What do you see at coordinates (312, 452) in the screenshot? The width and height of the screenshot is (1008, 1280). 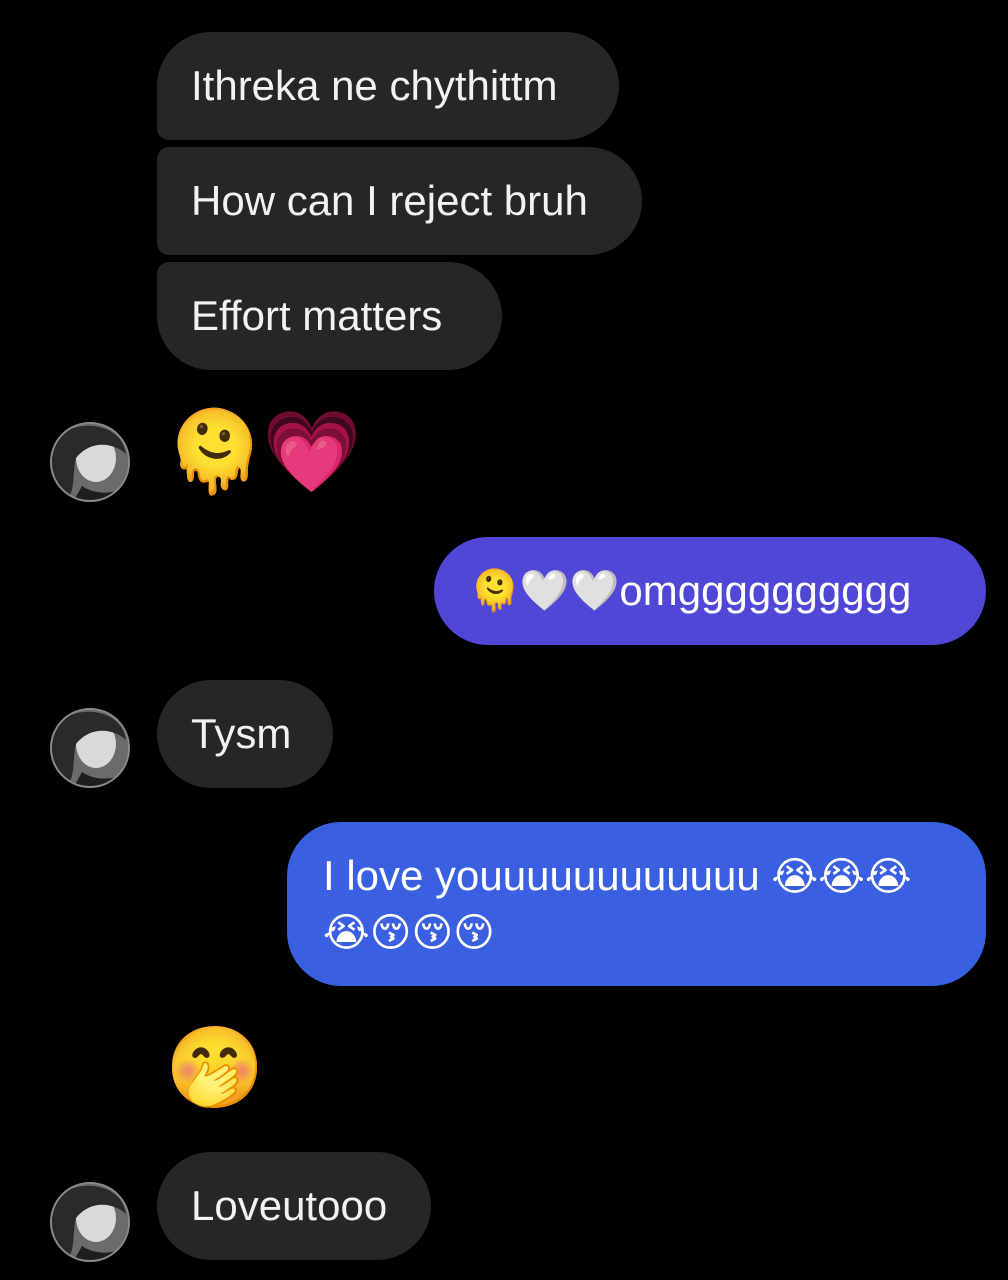 I see `heart-emoji: 💗` at bounding box center [312, 452].